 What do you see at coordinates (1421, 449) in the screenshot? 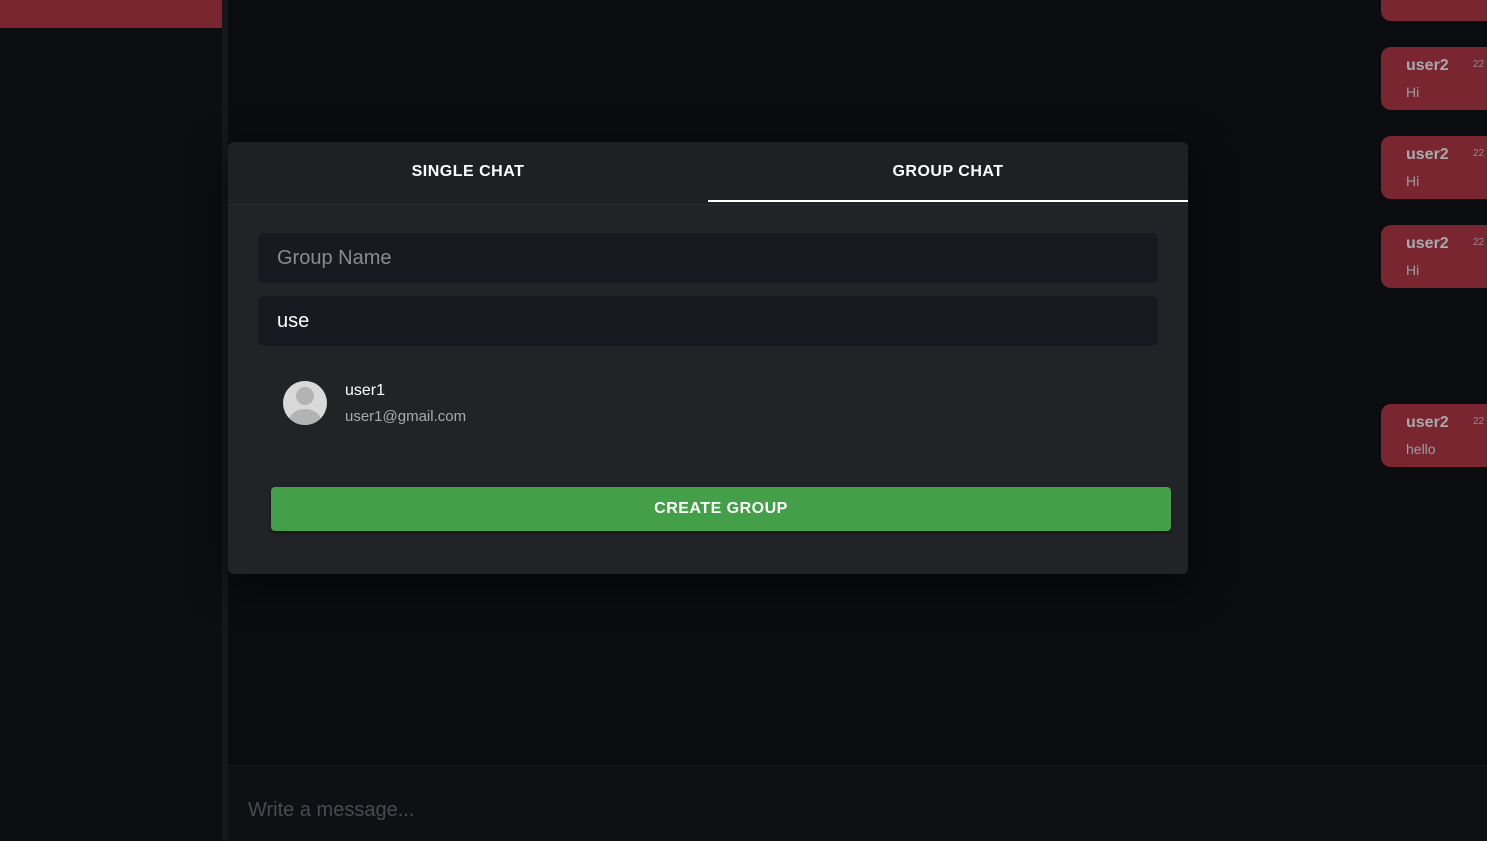
I see `message-text: hello` at bounding box center [1421, 449].